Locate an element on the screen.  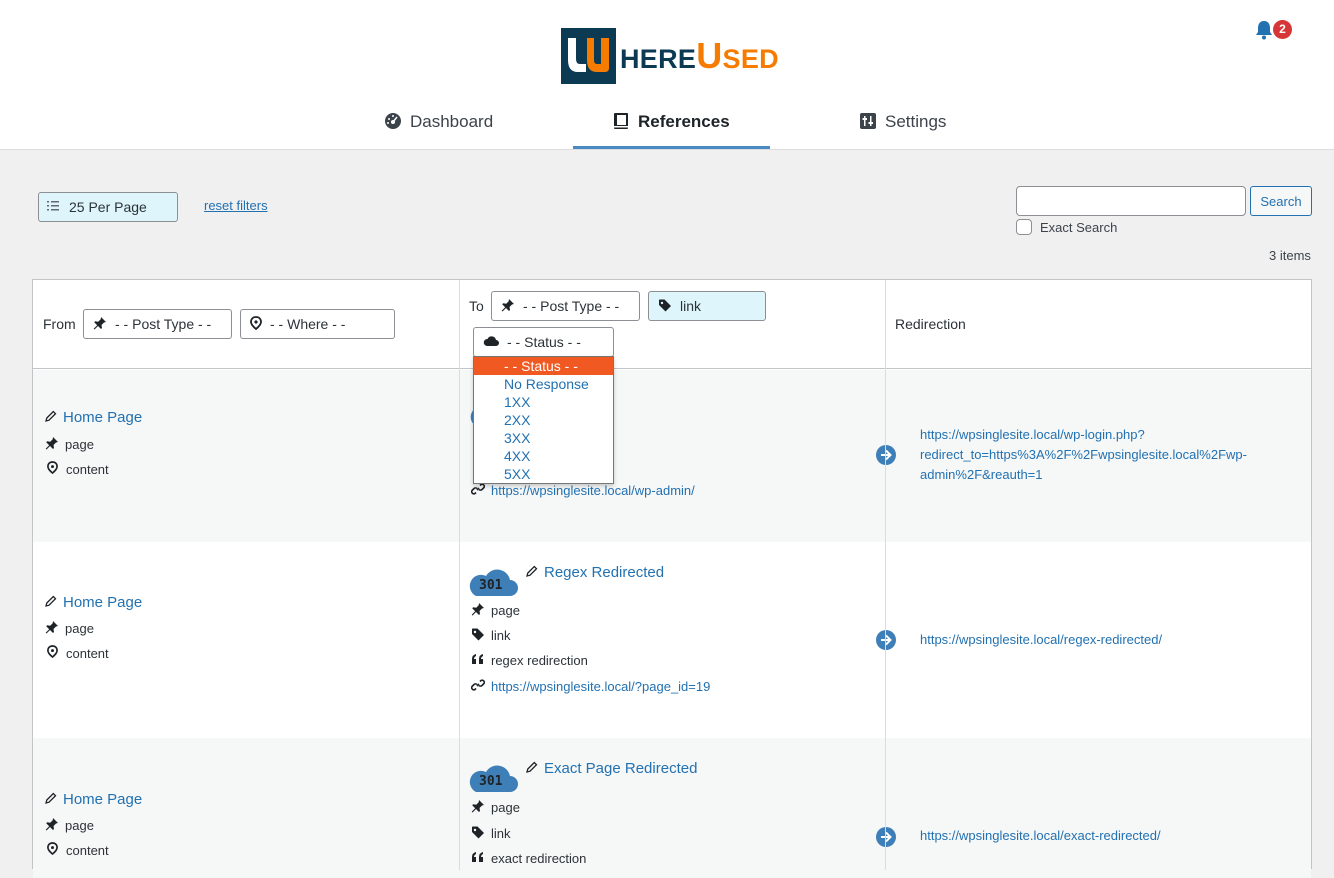
status-option-5xx: 5XX is located at coordinates (543, 474).